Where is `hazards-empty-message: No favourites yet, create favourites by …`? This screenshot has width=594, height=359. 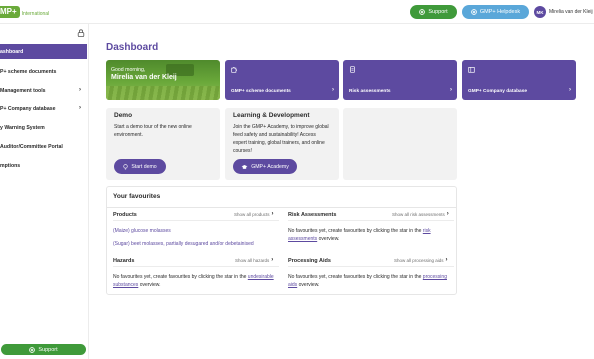 hazards-empty-message: No favourites yet, create favourites by … is located at coordinates (196, 281).